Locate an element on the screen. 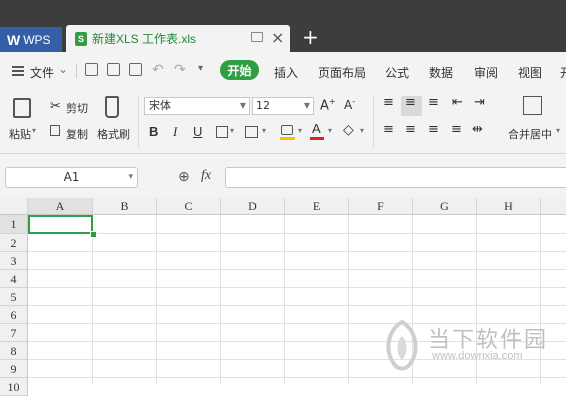 This screenshot has height=396, width=566. decrease-indent-icon: ⇤ is located at coordinates (457, 102).